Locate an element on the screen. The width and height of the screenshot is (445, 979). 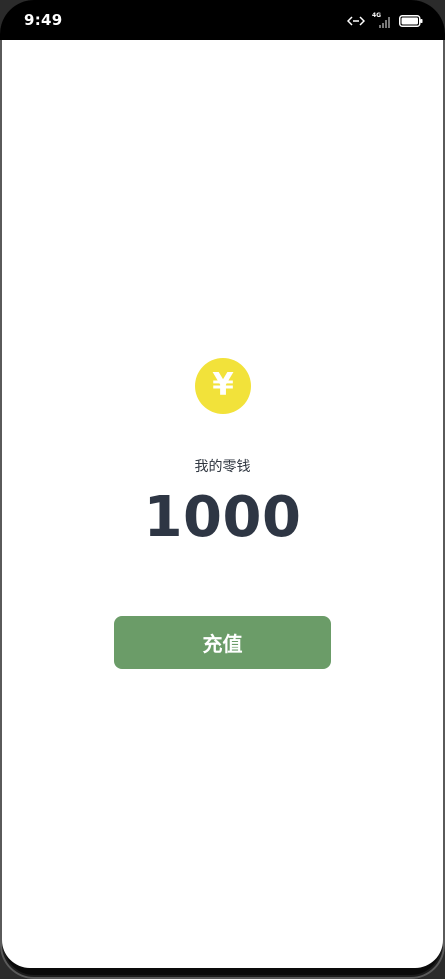
status-bar: 9:49 4G is located at coordinates (222, 20).